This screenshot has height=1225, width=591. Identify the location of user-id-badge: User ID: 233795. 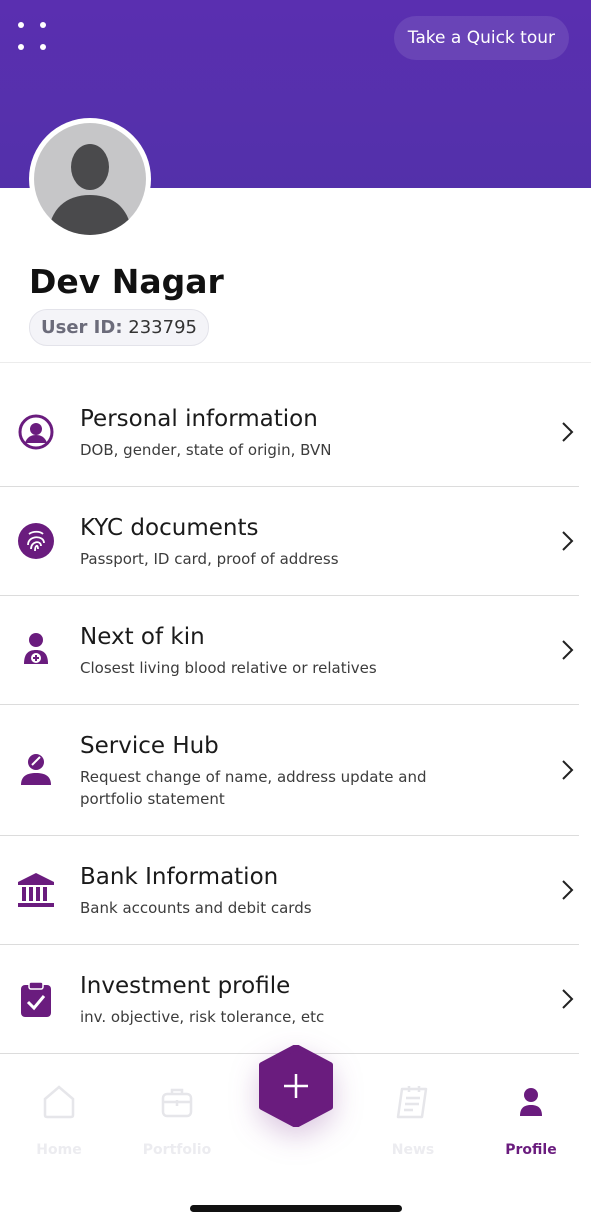
(119, 327).